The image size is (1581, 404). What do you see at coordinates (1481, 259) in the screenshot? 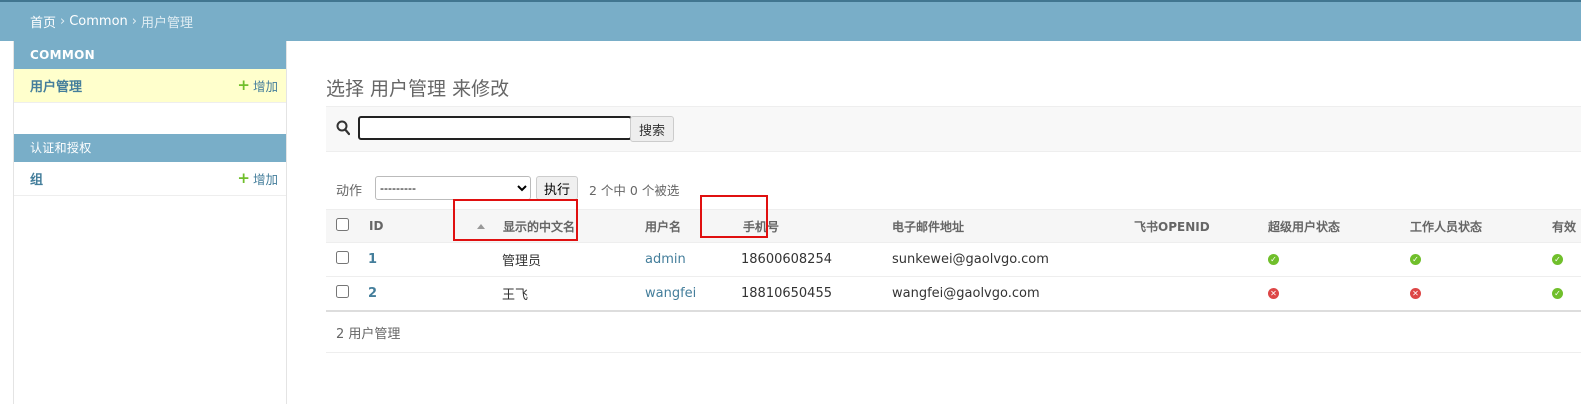
I see `cell-staff: ✓` at bounding box center [1481, 259].